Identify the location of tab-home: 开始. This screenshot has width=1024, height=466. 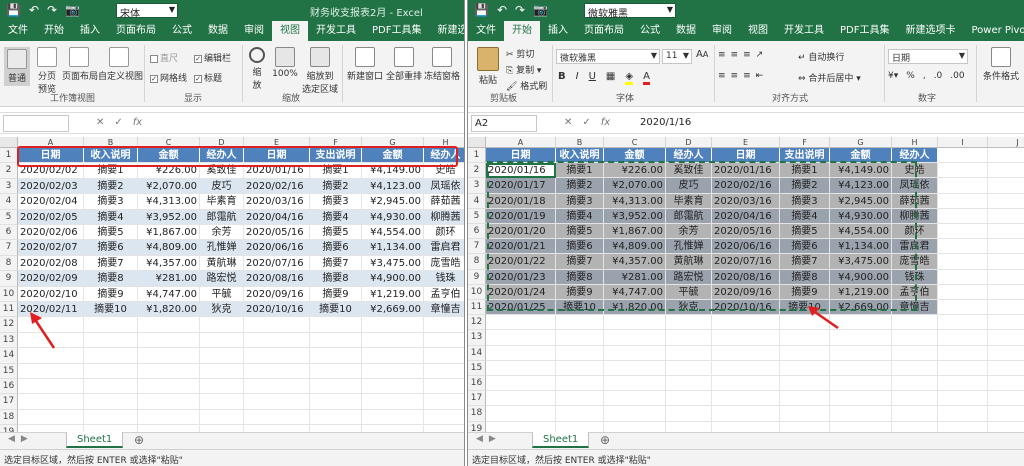
(54, 31).